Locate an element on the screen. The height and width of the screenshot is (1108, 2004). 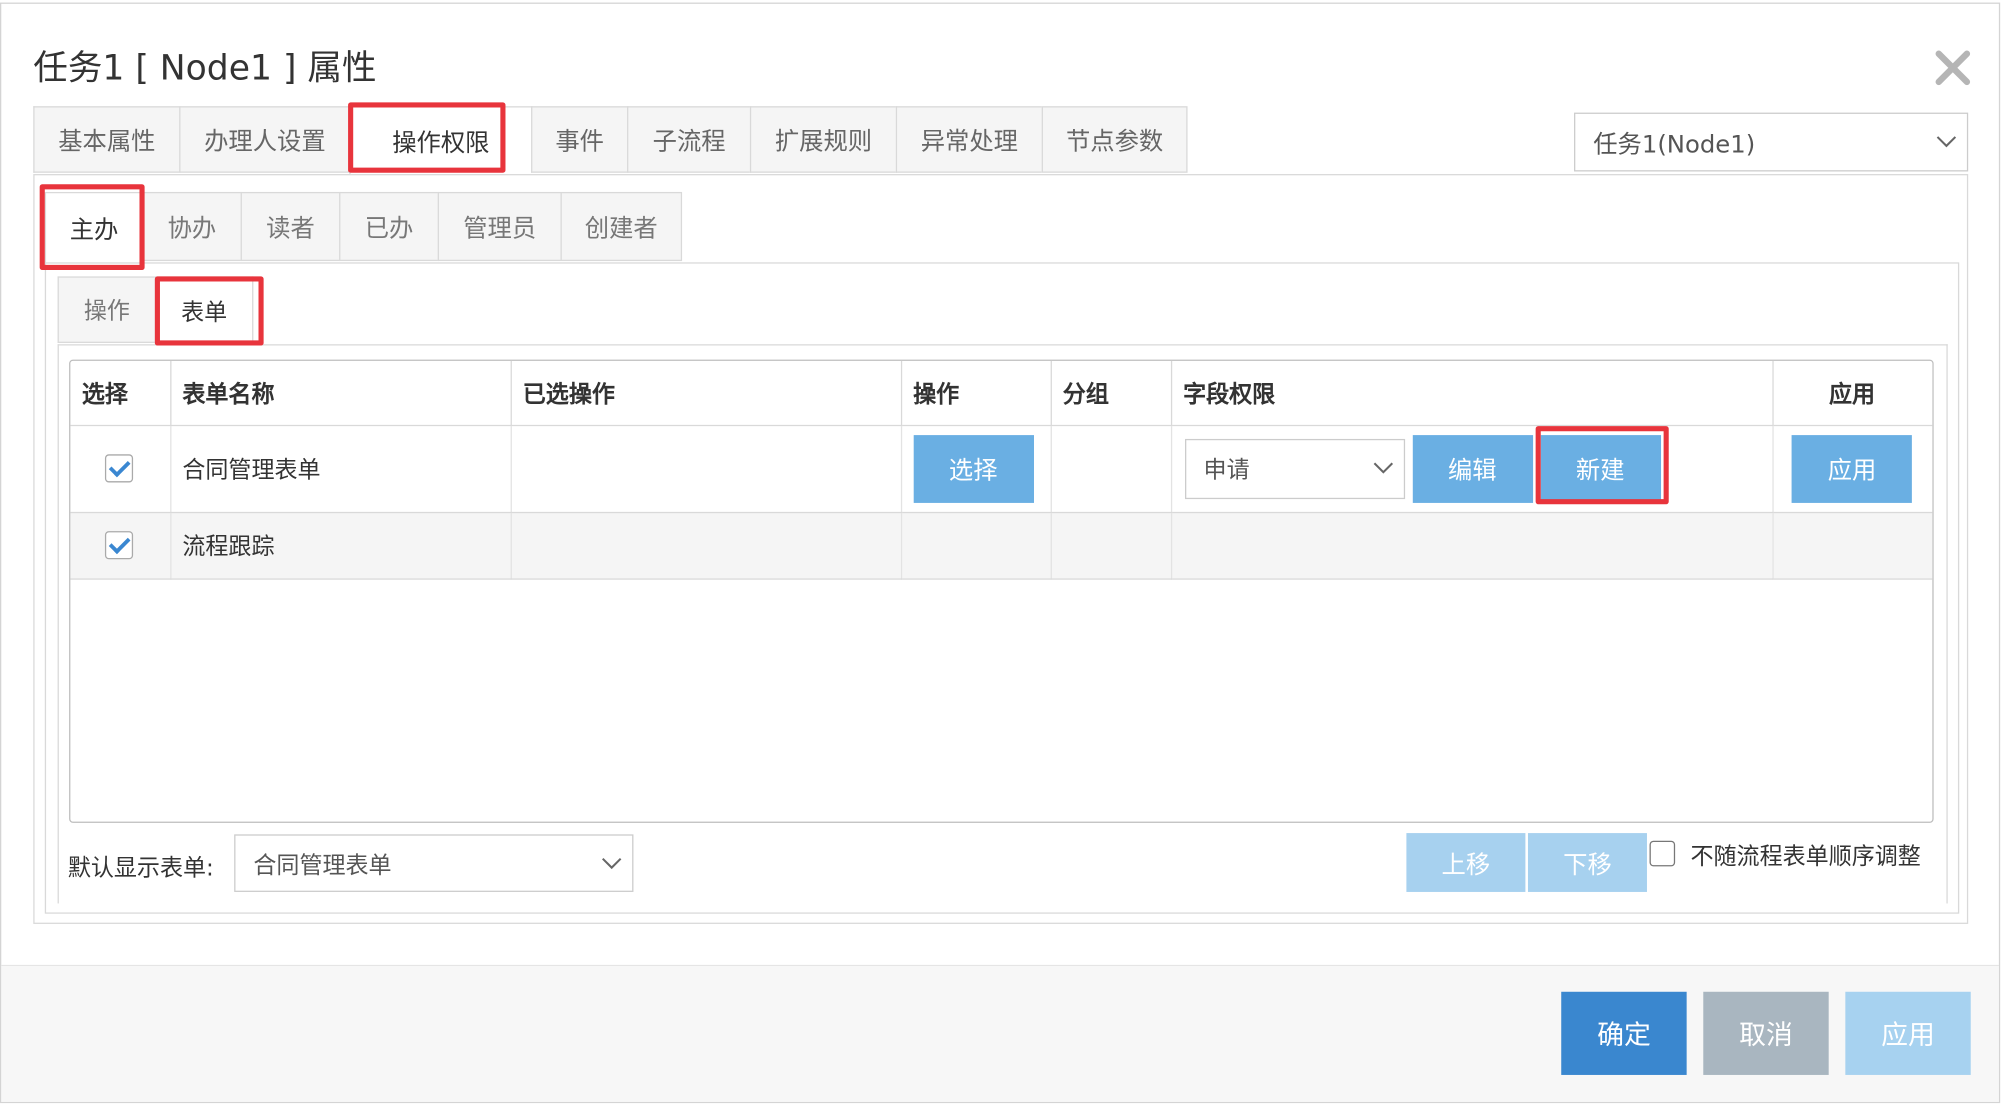
tab-exception-handling: 异常处理 is located at coordinates (968, 139).